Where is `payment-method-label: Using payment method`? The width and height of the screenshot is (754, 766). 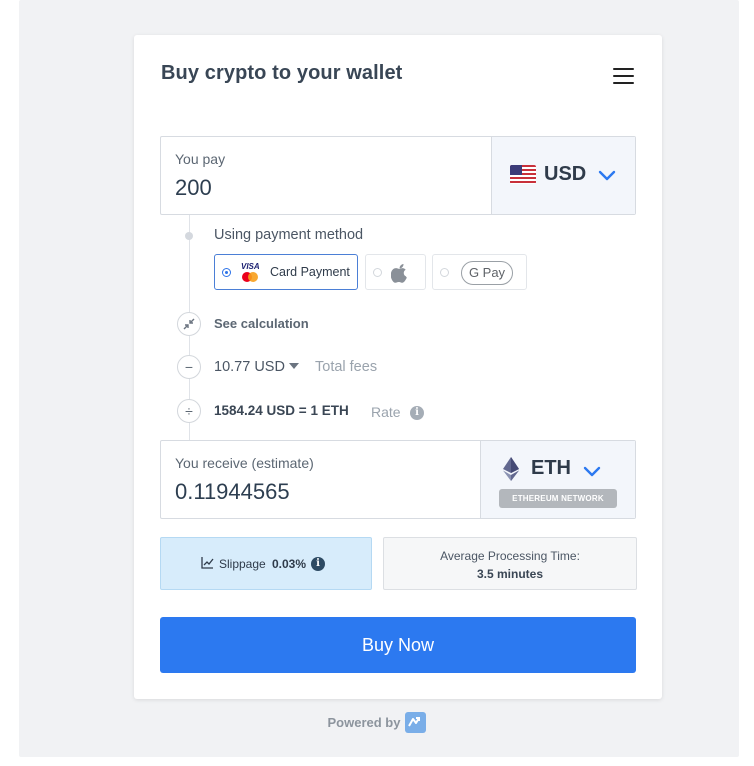
payment-method-label: Using payment method is located at coordinates (289, 235).